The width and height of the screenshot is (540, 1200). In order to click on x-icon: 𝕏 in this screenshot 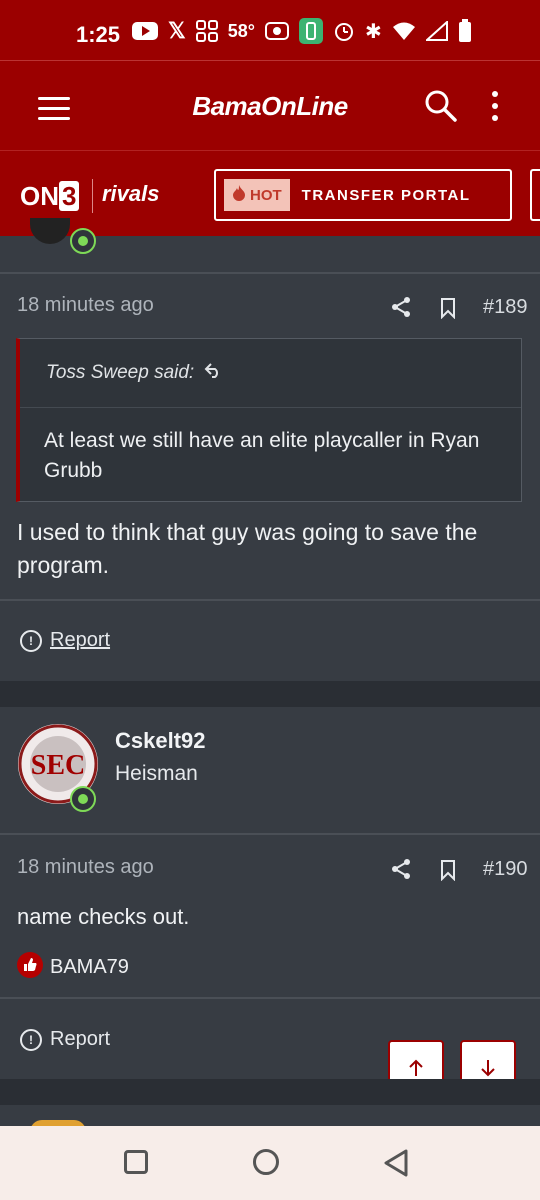, I will do `click(177, 30)`.